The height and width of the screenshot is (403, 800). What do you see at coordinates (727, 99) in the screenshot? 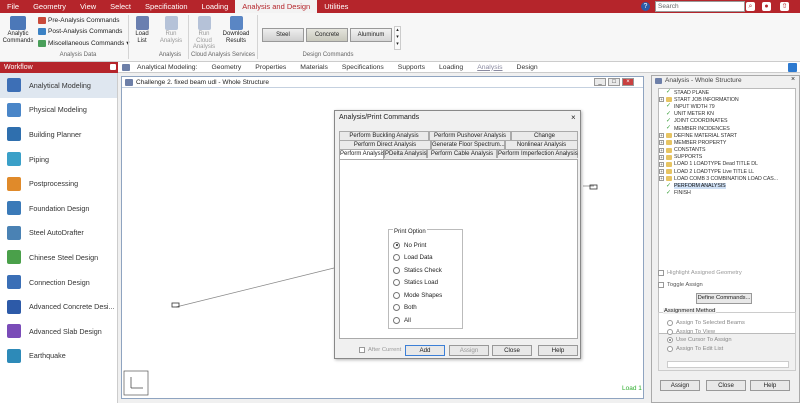
I see `tree-node-start-job-information: + START JOB INFORMATION` at bounding box center [727, 99].